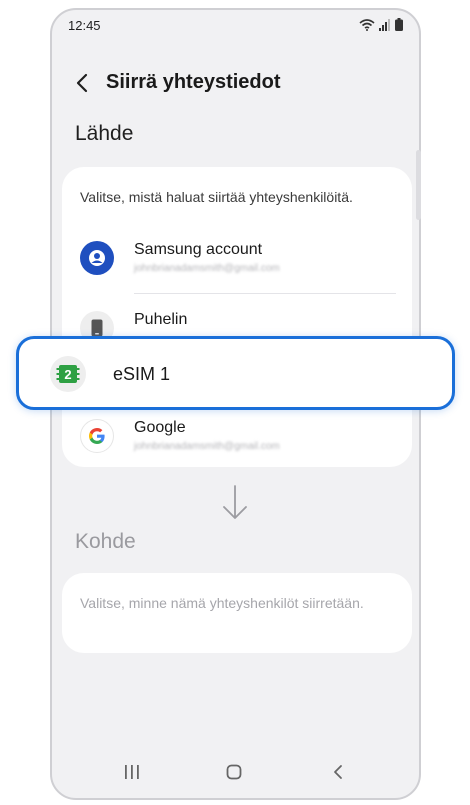 This screenshot has height=805, width=470. I want to click on home-icon, so click(234, 772).